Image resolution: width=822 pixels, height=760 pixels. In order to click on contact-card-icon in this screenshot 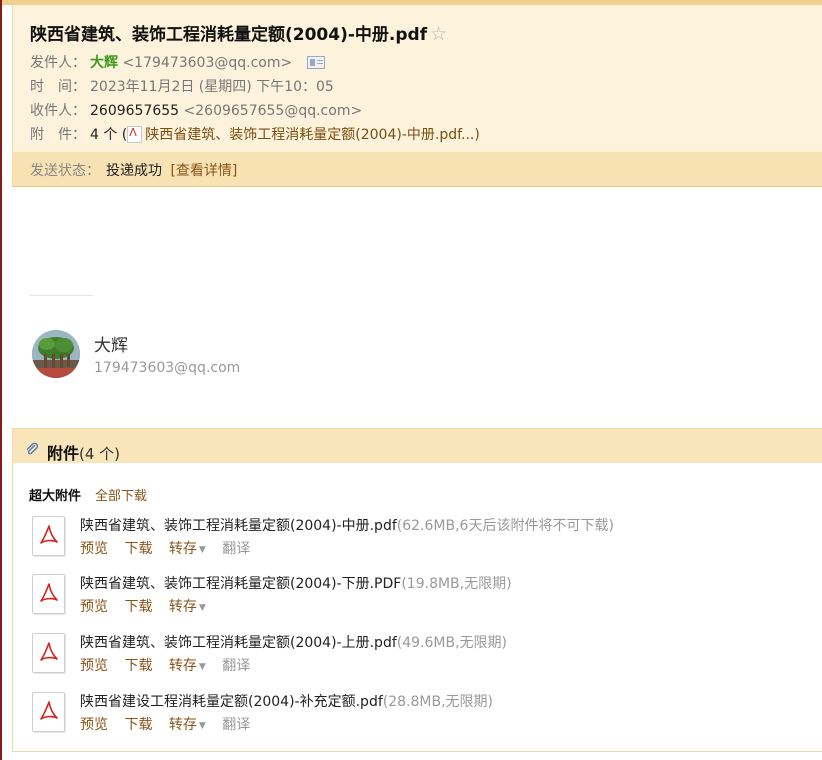, I will do `click(315, 62)`.